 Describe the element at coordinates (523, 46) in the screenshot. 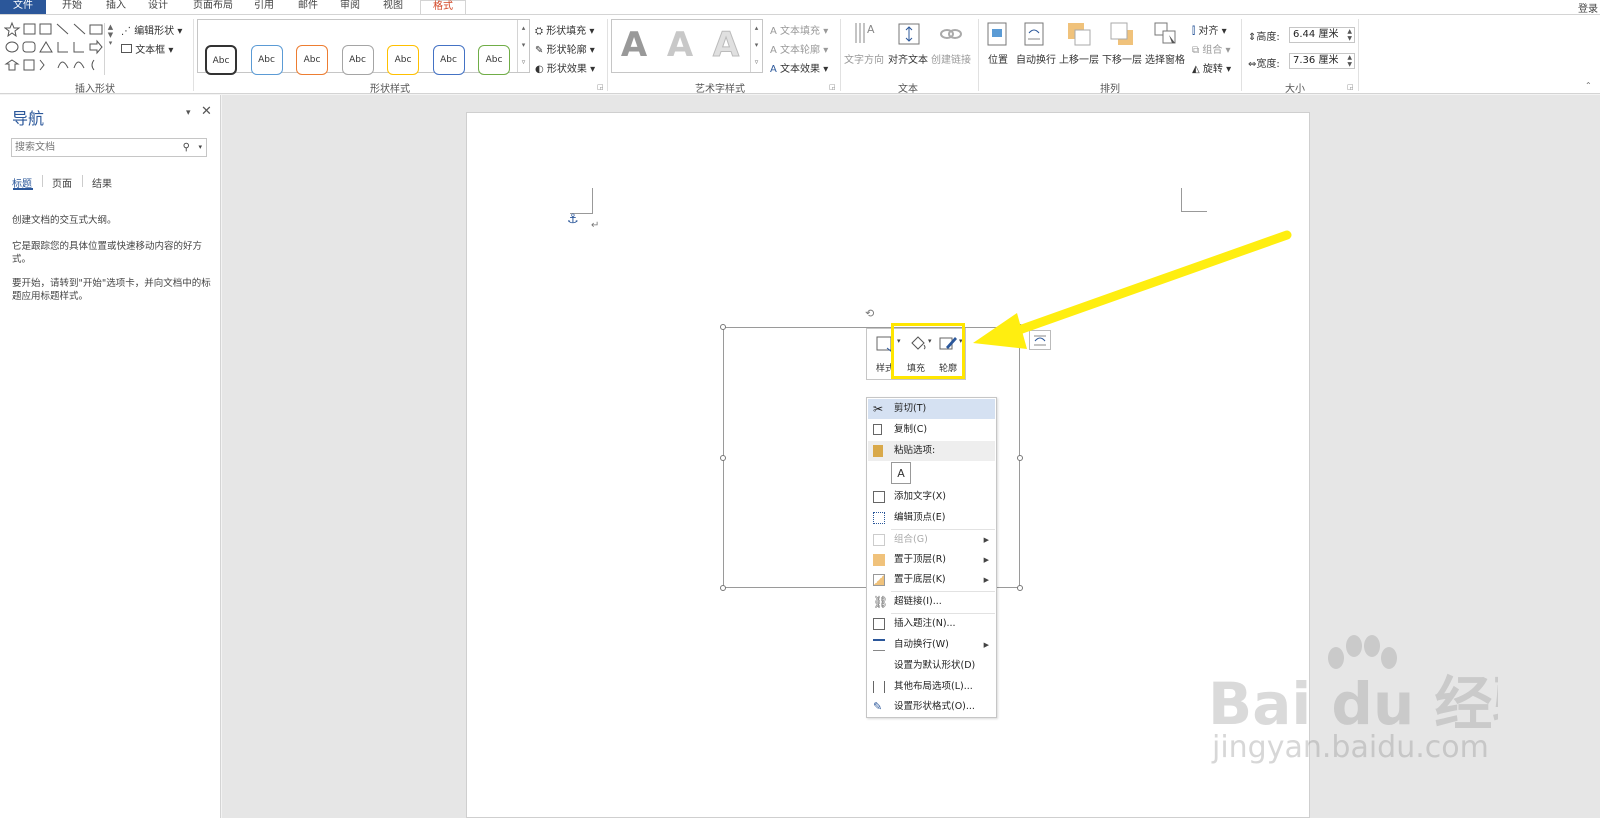

I see `shape-styles-scroll: ▴ ▾ ▿` at that location.